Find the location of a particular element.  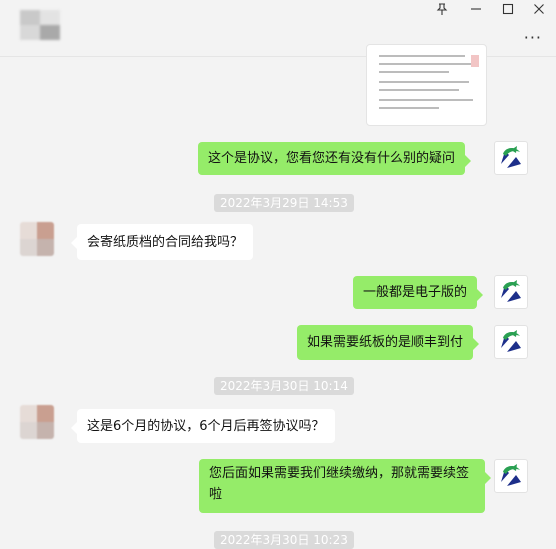

message-bubble-other: 这是6个月的协议，6个月后再签协议吗？ is located at coordinates (203, 426).